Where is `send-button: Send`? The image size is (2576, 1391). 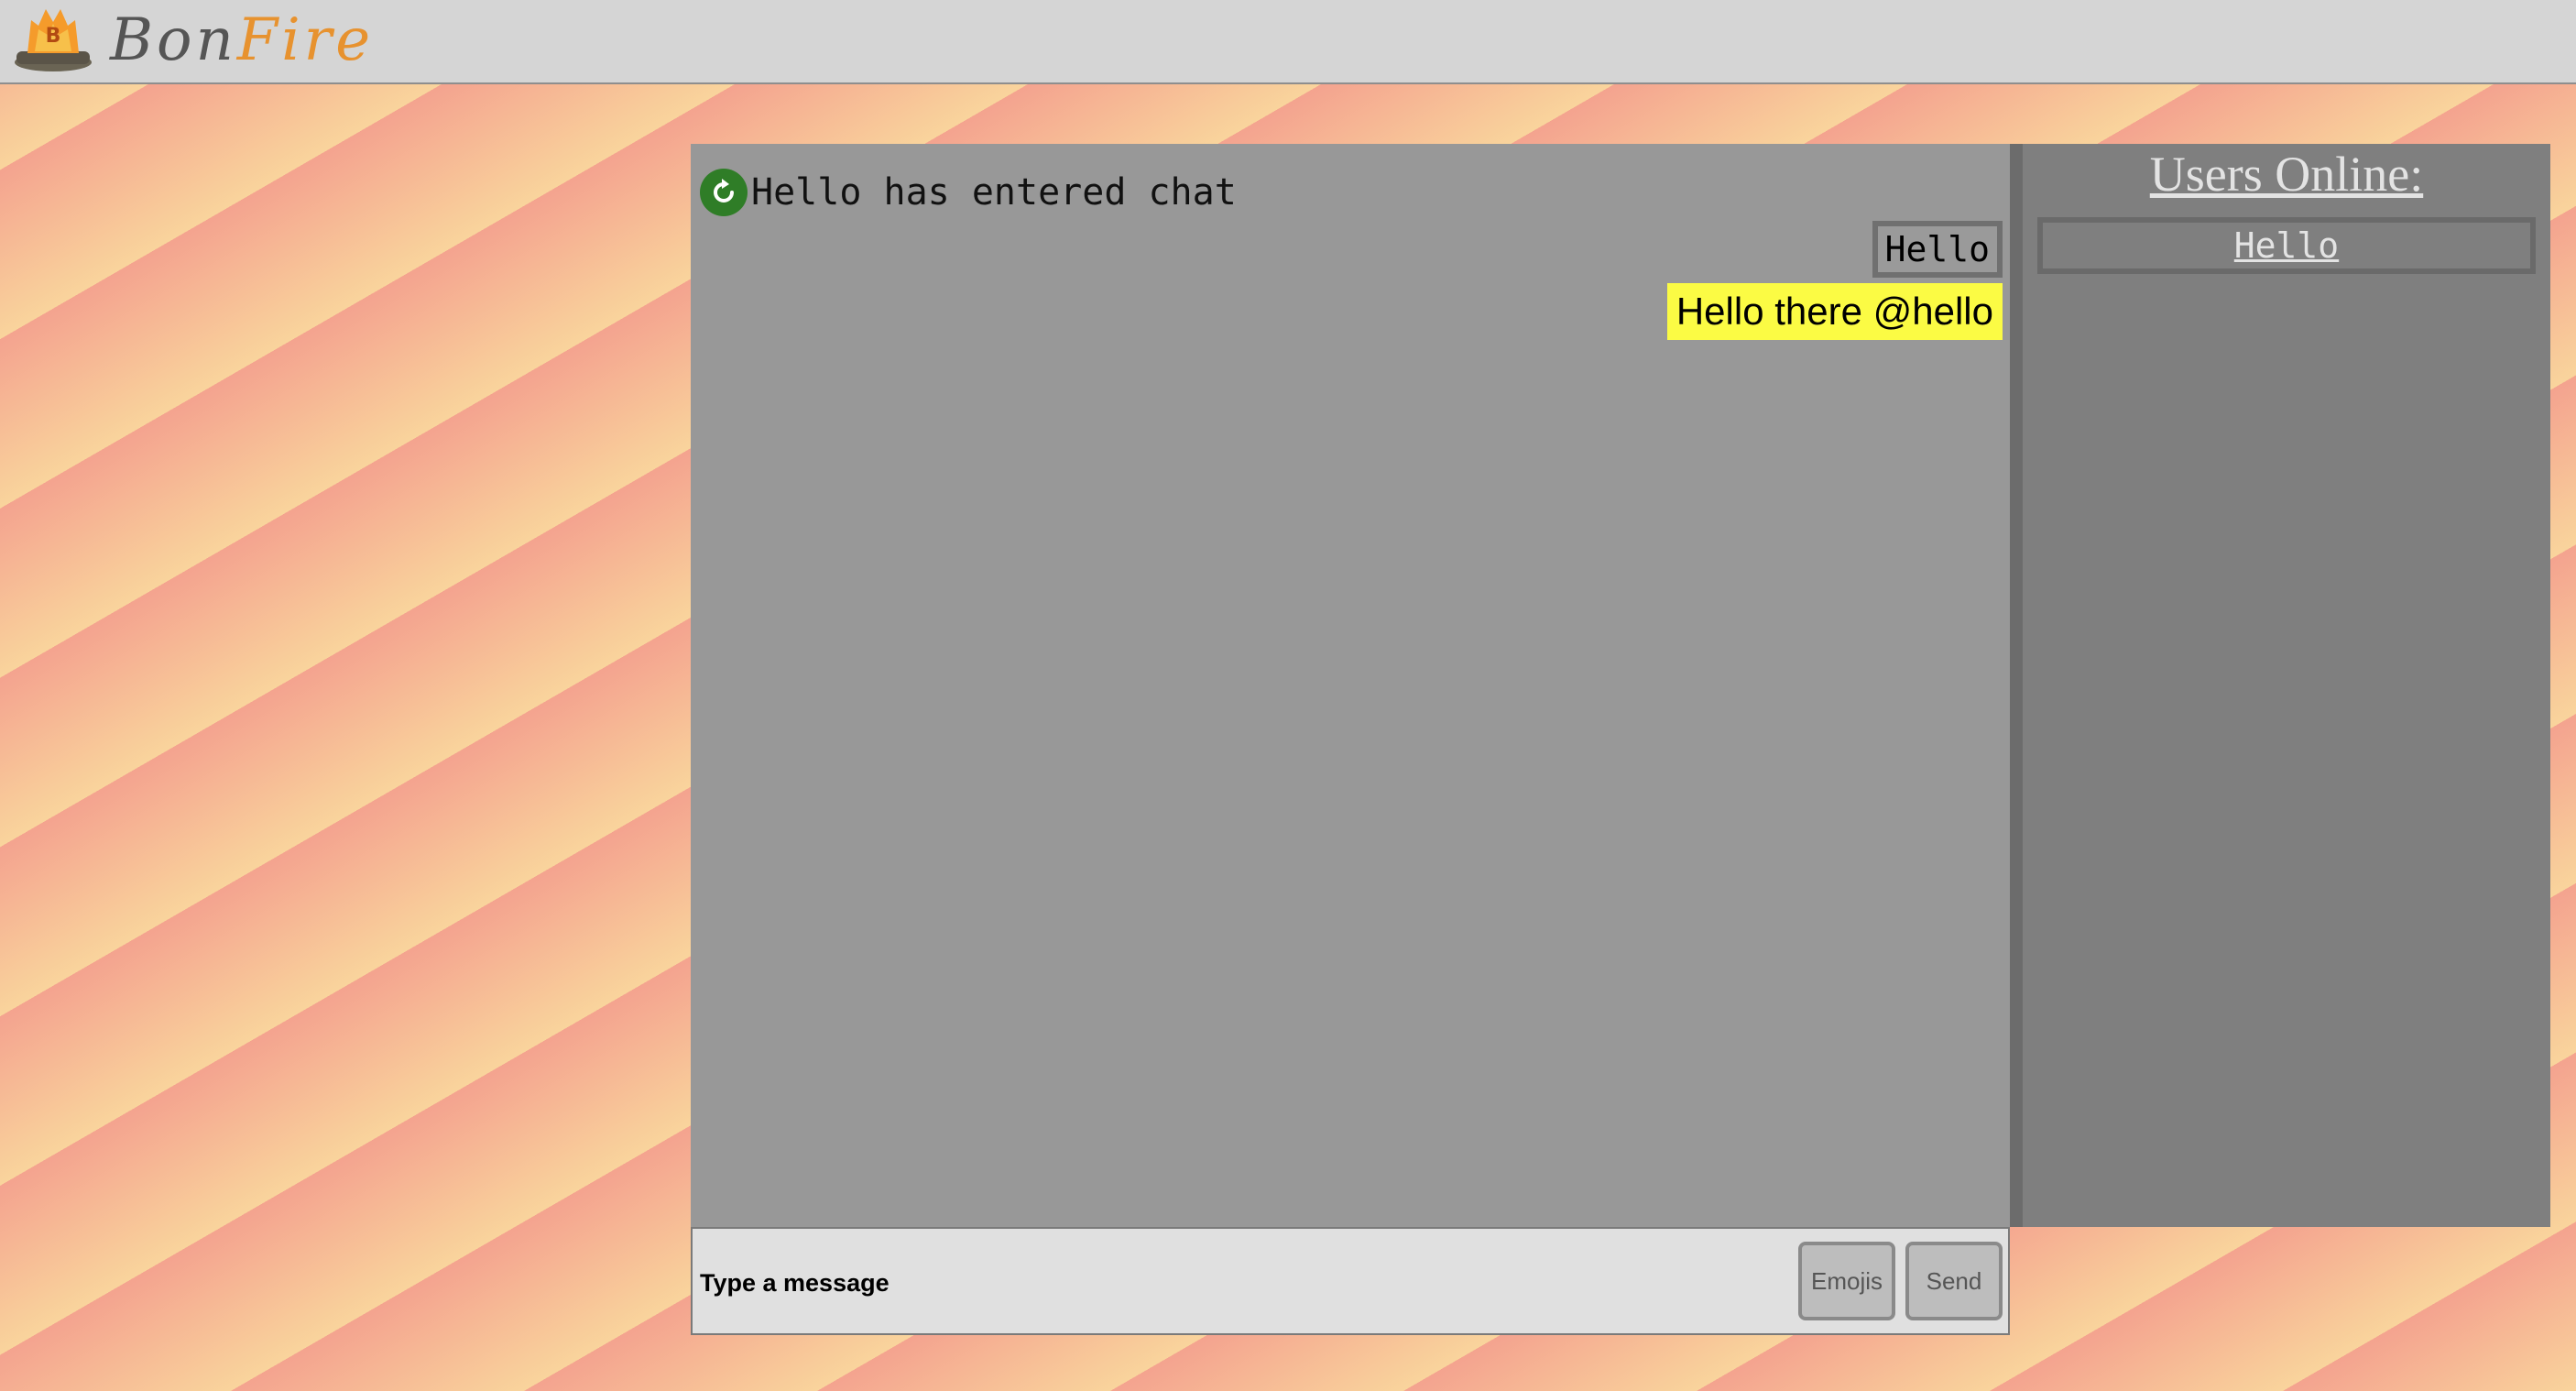 send-button: Send is located at coordinates (1954, 1281).